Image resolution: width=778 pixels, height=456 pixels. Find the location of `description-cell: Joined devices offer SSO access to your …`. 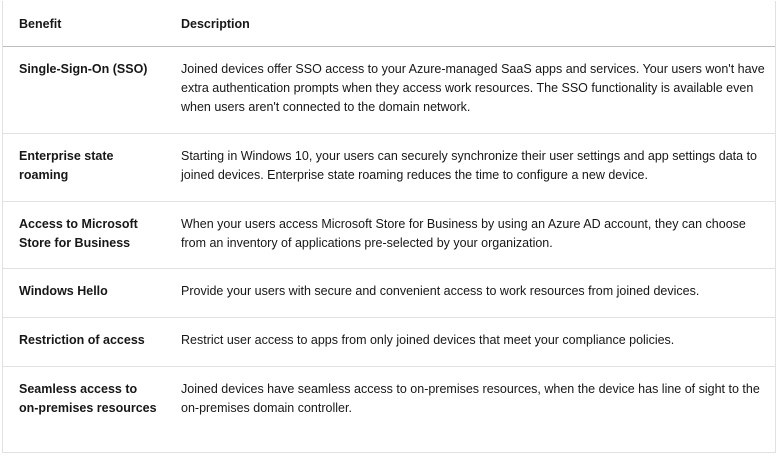

description-cell: Joined devices offer SSO access to your … is located at coordinates (473, 88).